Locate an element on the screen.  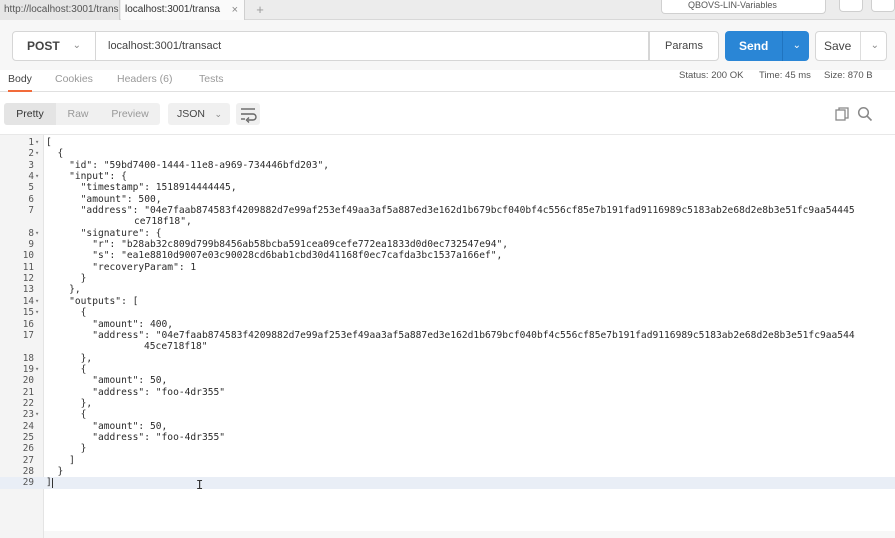
line-number: 4 is located at coordinates (31, 177).